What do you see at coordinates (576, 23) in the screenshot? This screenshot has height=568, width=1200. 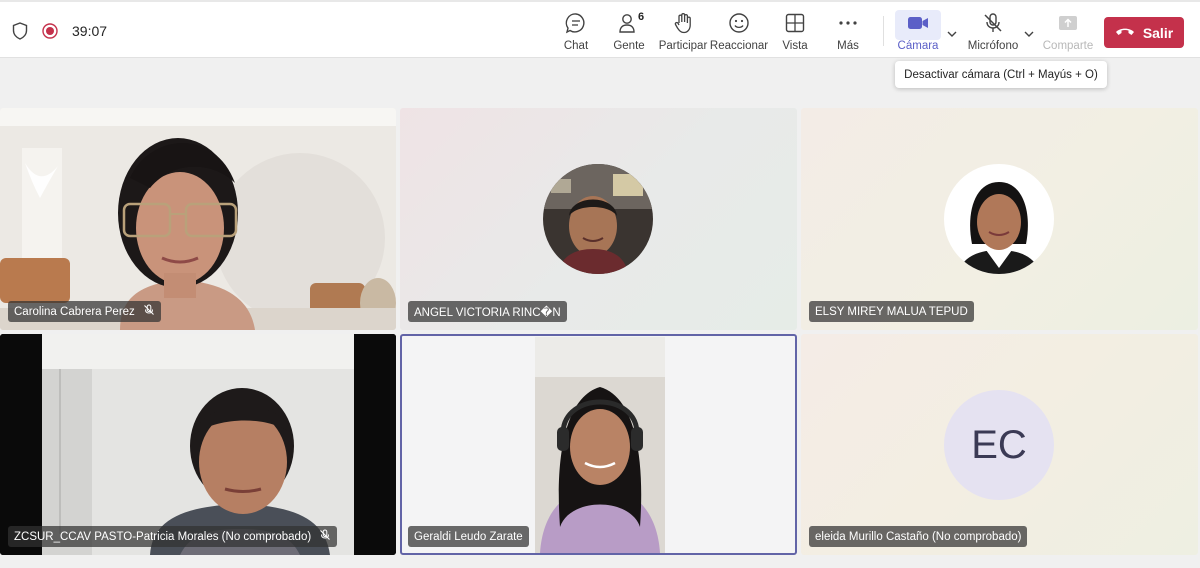 I see `chat-icon` at bounding box center [576, 23].